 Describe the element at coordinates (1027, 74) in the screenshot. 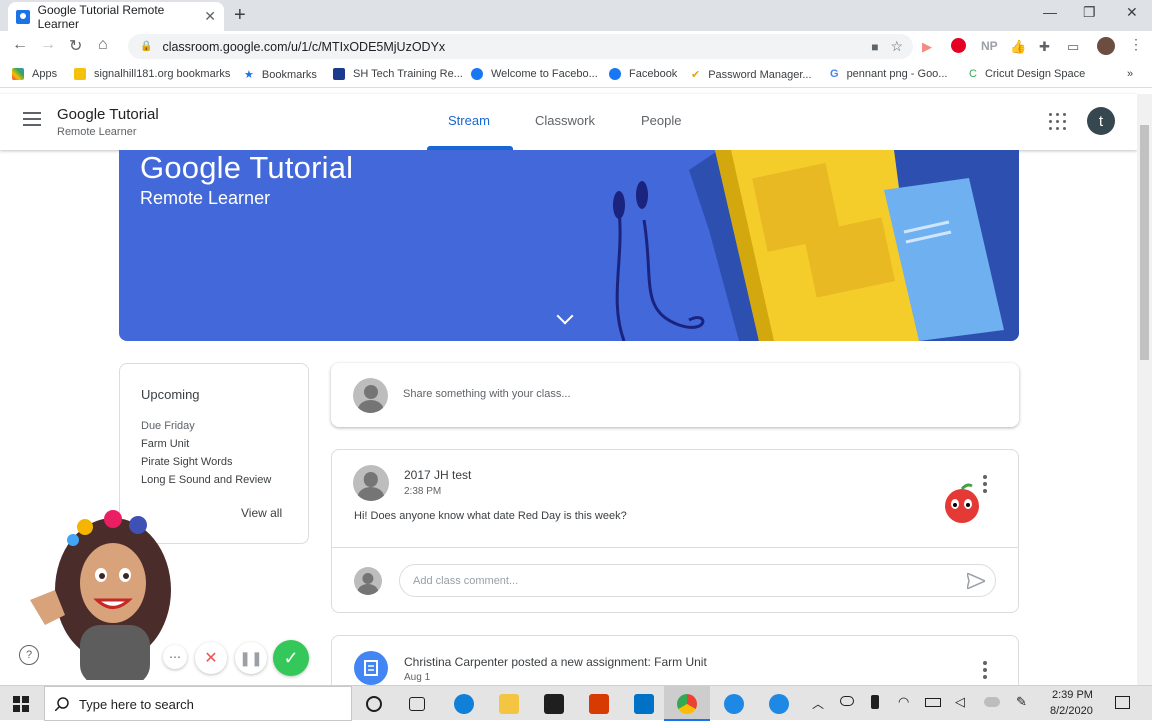

I see `bookmark-cricut: C Cricut Design Space` at that location.